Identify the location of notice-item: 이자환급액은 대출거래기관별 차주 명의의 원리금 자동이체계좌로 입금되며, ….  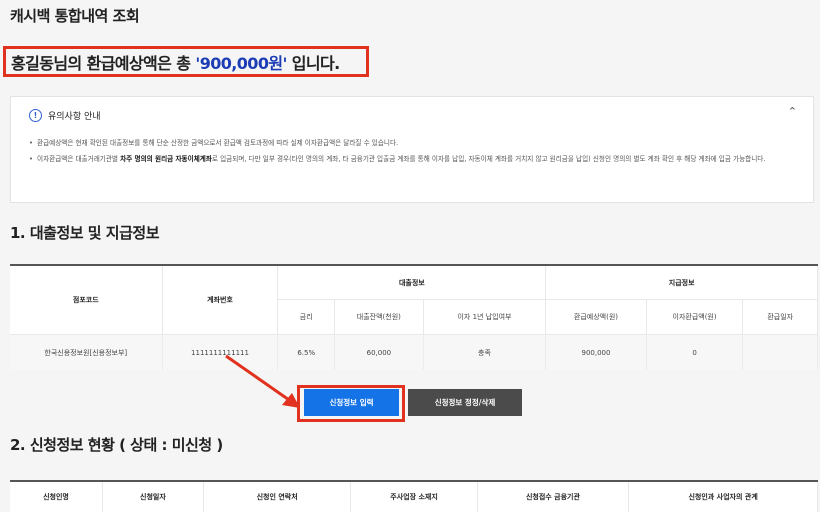
(414, 159).